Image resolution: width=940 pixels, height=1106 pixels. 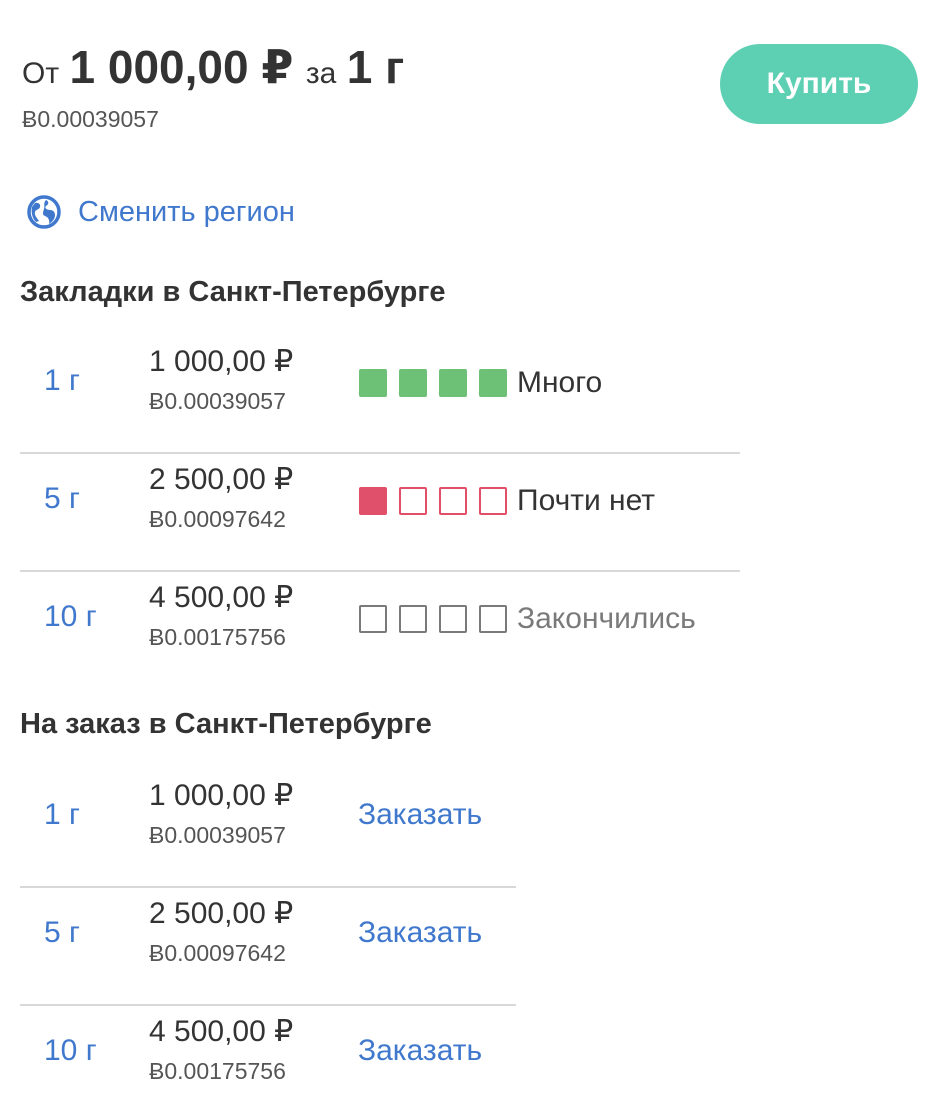 I want to click on order-row: 1 г 1 000,00 ₽ Ƀ0.00039057 Заказать, so click(x=268, y=829).